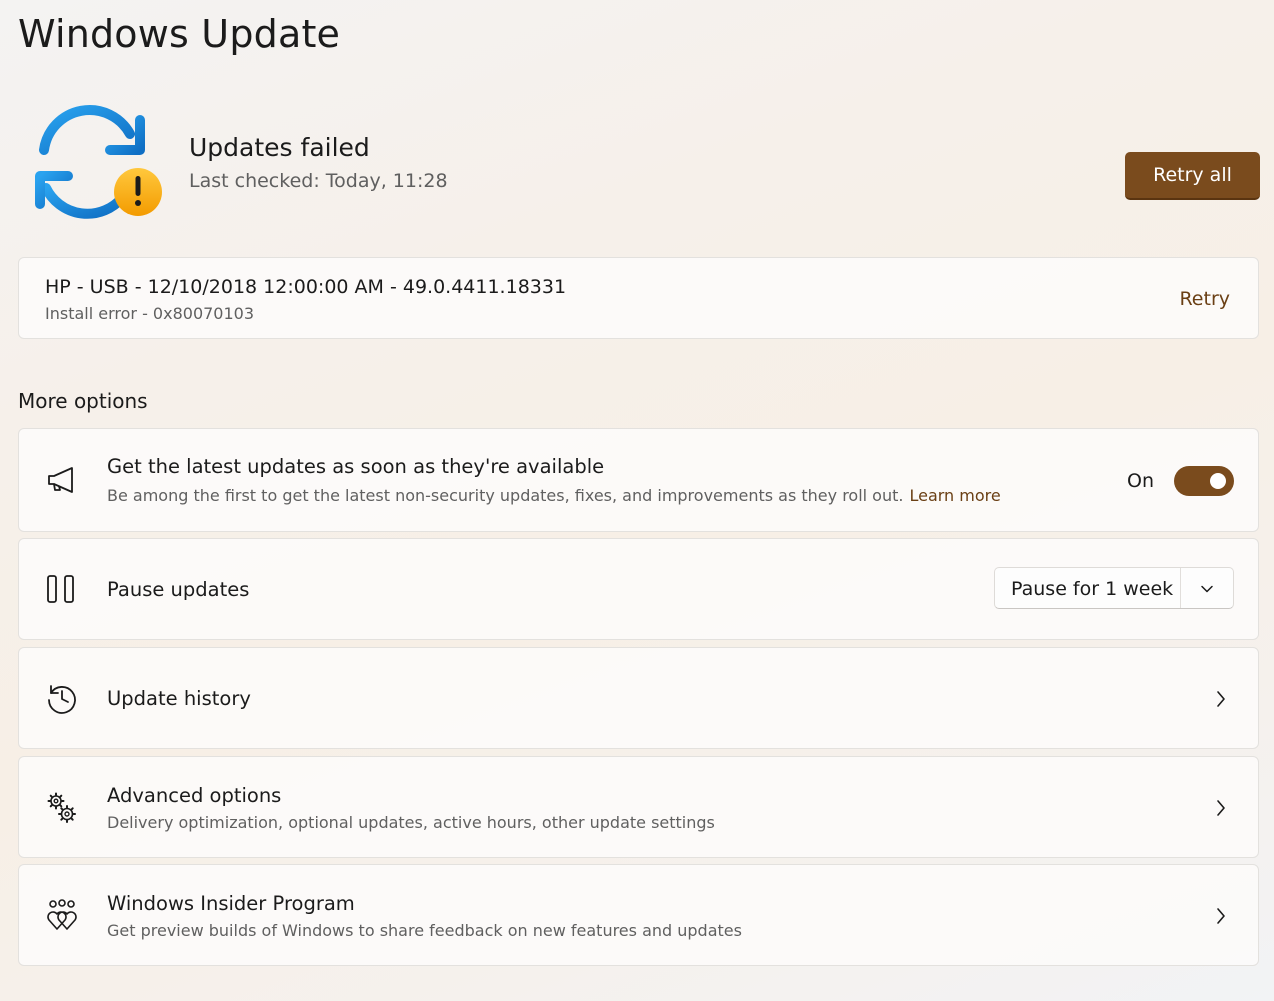  What do you see at coordinates (150, 313) in the screenshot?
I see `update-error: Install error - 0x80070103` at bounding box center [150, 313].